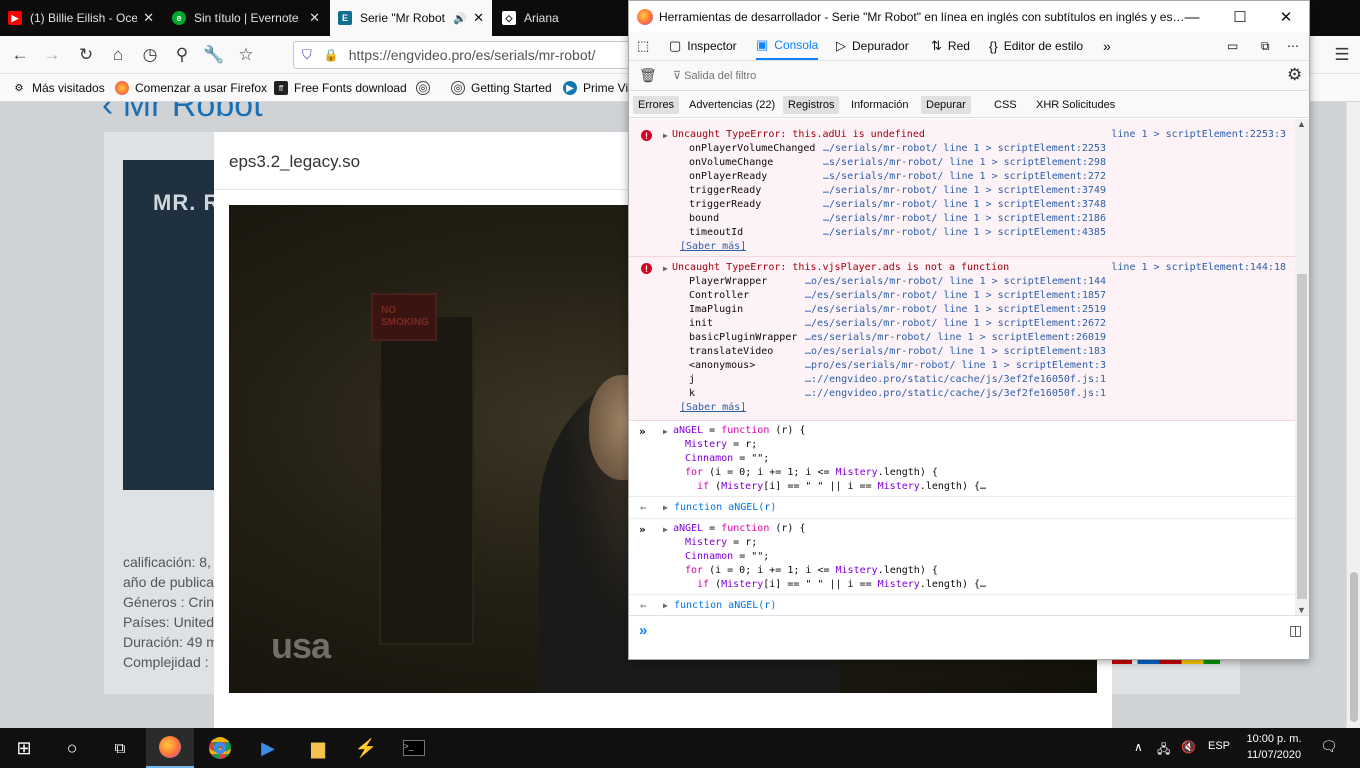 This screenshot has height=768, width=1360. Describe the element at coordinates (1240, 17) in the screenshot. I see `maximize-icon: ☐` at that location.